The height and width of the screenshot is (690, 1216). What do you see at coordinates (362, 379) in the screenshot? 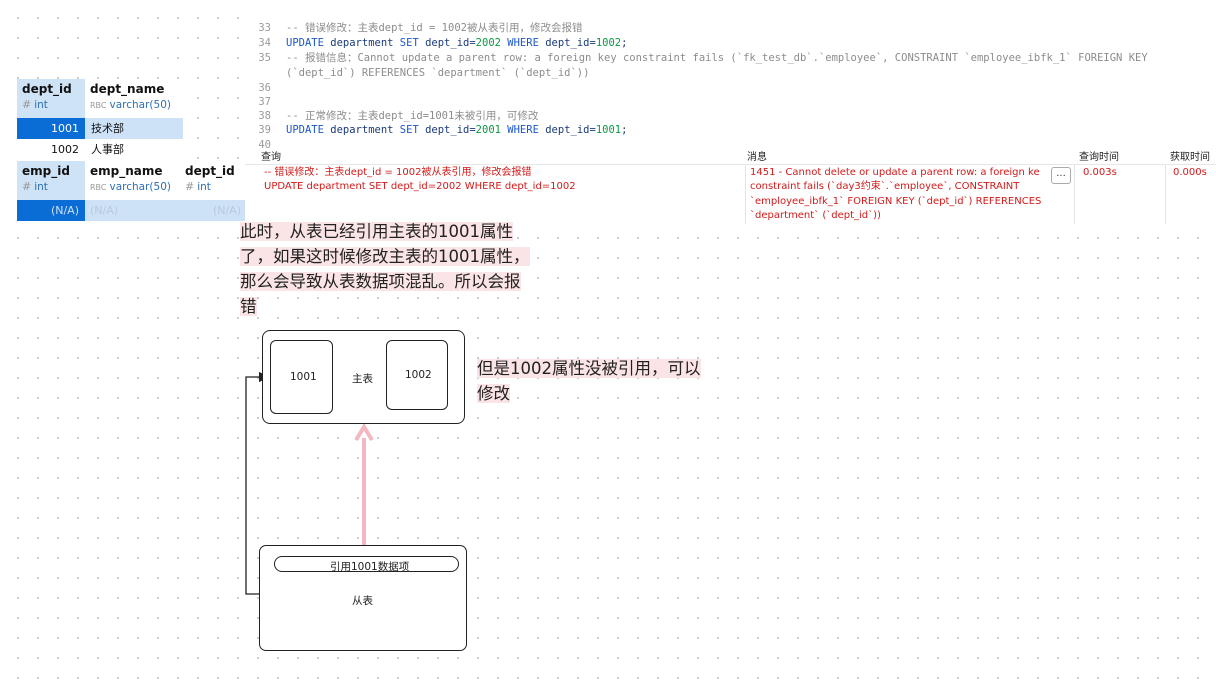
I see `main-table-label: 主表` at bounding box center [362, 379].